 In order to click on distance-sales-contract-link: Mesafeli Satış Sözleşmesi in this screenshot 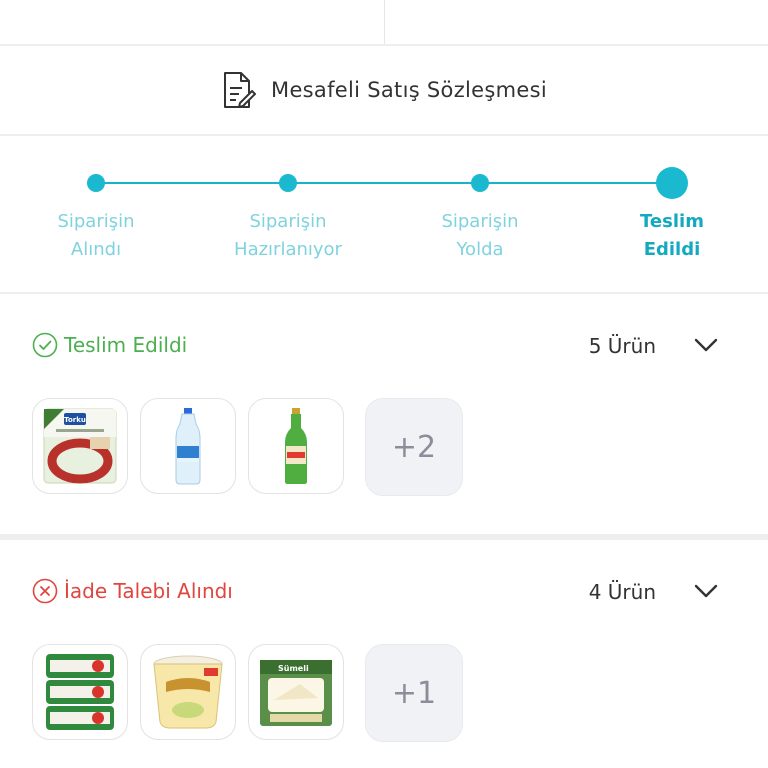, I will do `click(384, 91)`.